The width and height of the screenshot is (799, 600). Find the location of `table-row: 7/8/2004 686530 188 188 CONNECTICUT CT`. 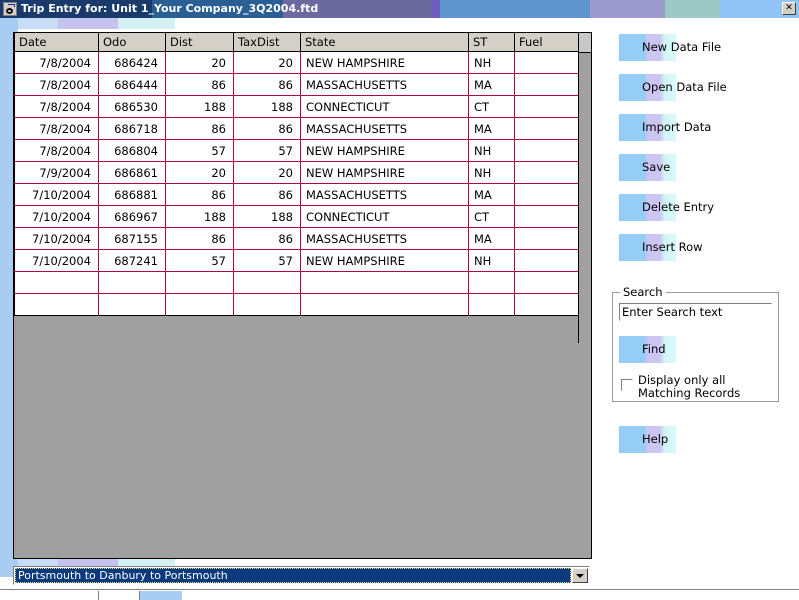

table-row: 7/8/2004 686530 188 188 CONNECTICUT CT is located at coordinates (296, 106).